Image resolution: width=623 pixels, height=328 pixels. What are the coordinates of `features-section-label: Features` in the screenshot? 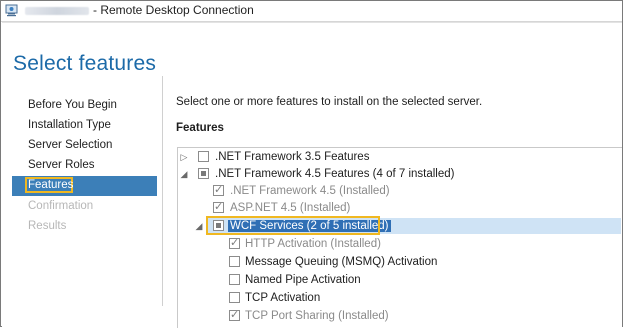 It's located at (200, 128).